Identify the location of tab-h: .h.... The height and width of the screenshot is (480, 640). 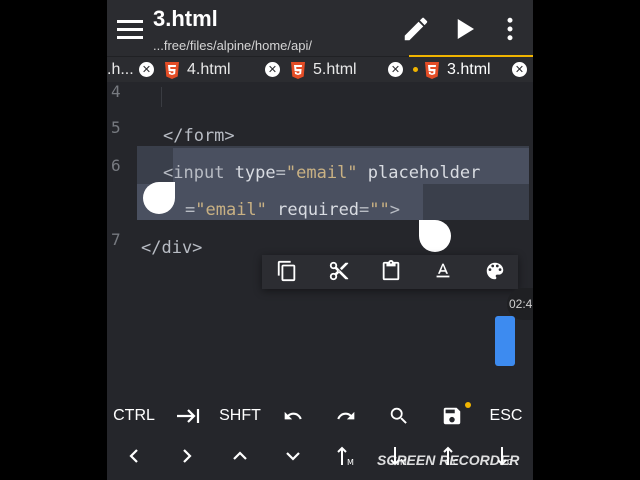
(120, 70).